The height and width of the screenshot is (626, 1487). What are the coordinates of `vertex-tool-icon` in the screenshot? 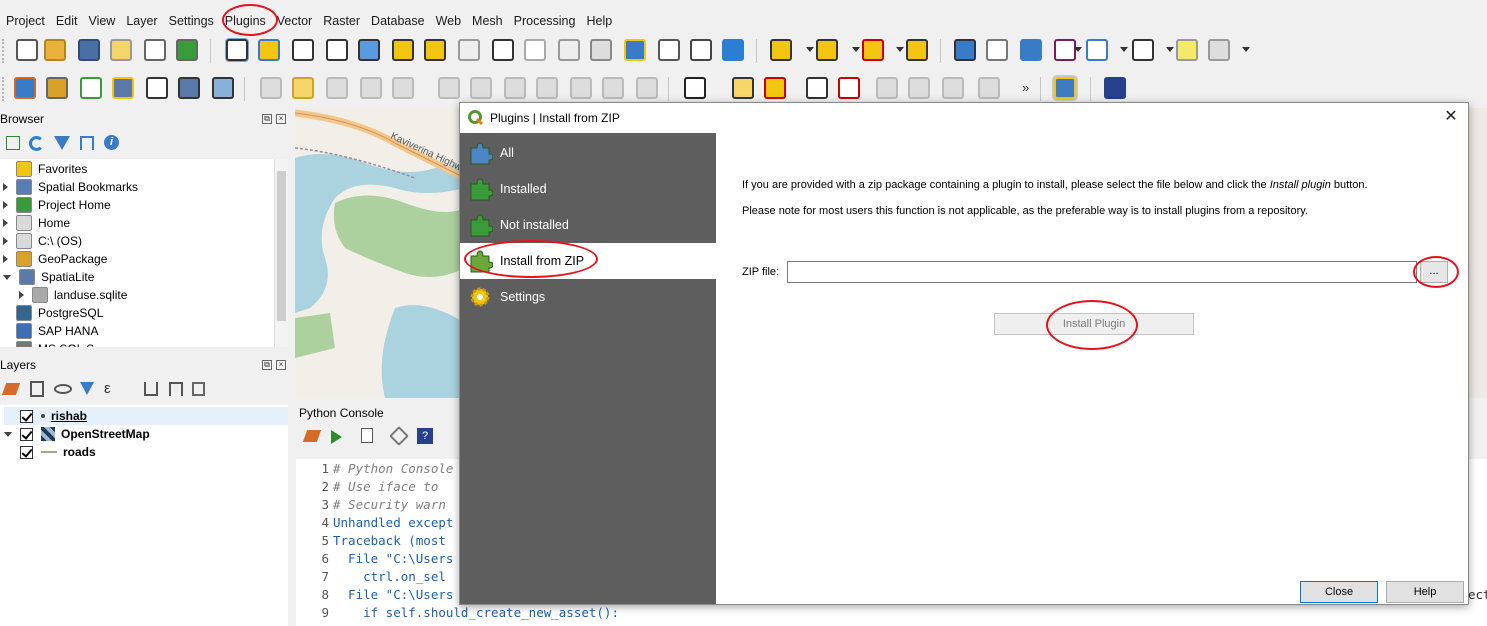 It's located at (403, 88).